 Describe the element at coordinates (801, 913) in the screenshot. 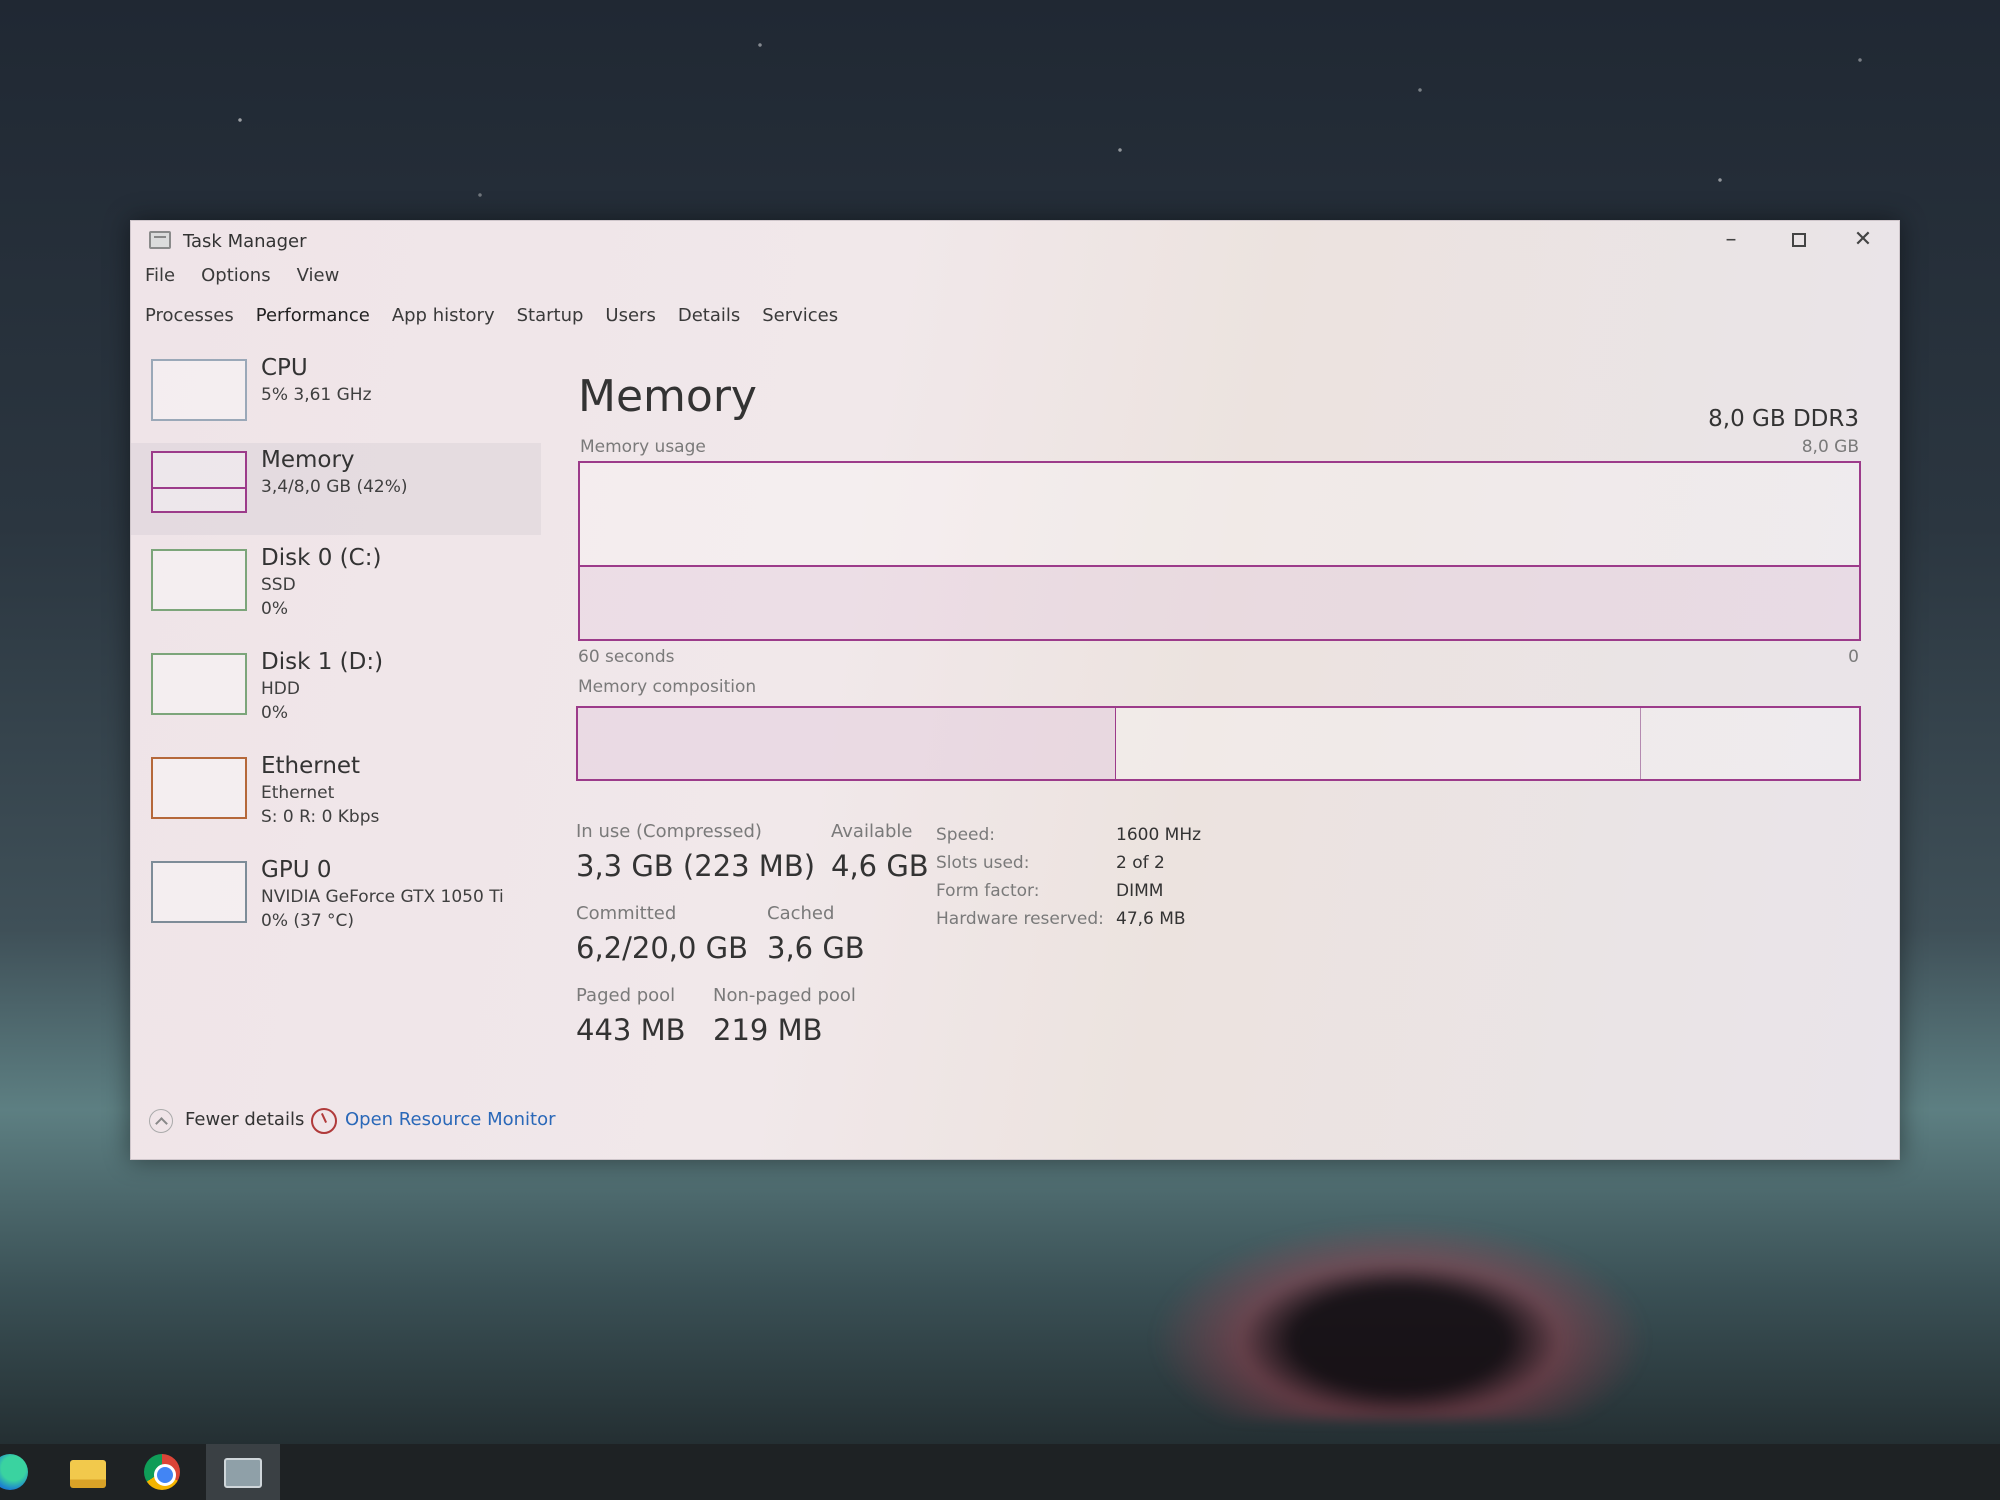

I see `cached-label: Cached` at that location.